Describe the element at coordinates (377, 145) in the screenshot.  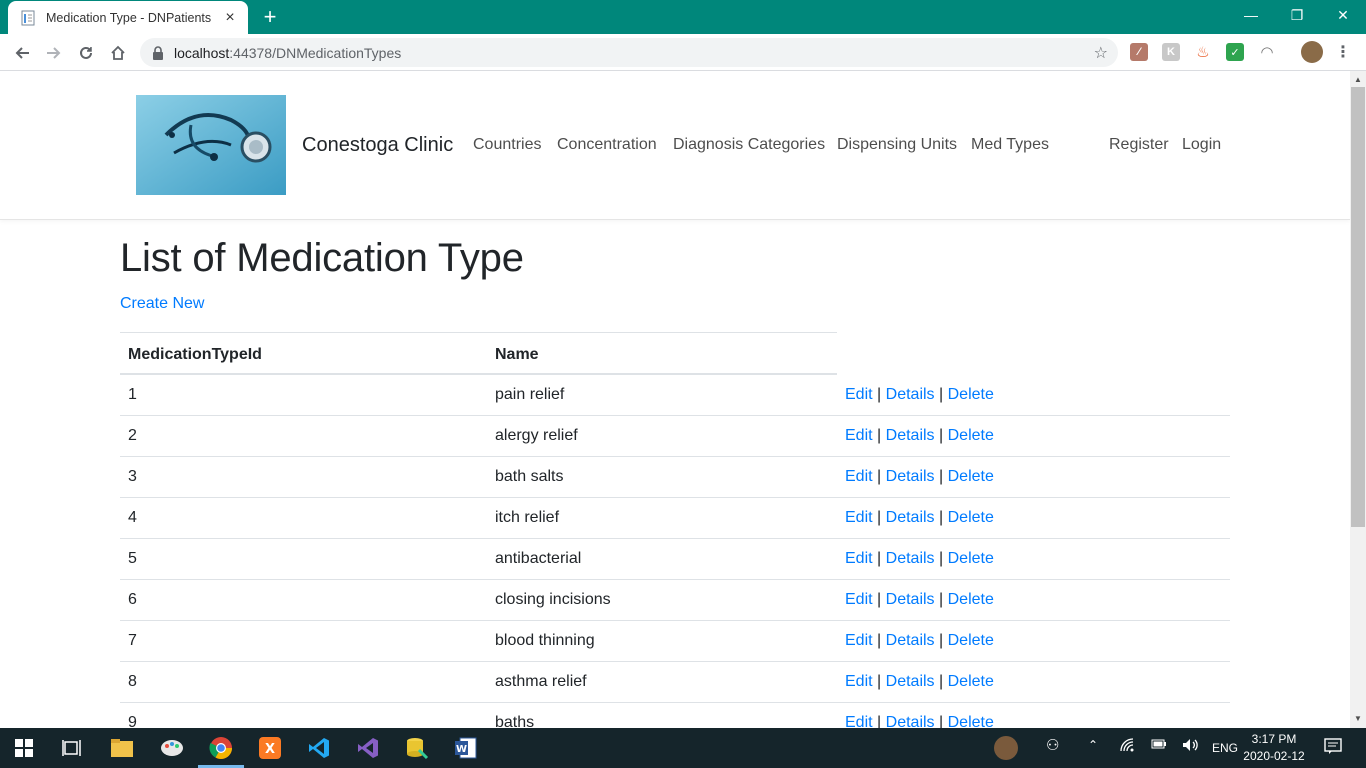
I see `brand-name: Conestoga Clinic` at that location.